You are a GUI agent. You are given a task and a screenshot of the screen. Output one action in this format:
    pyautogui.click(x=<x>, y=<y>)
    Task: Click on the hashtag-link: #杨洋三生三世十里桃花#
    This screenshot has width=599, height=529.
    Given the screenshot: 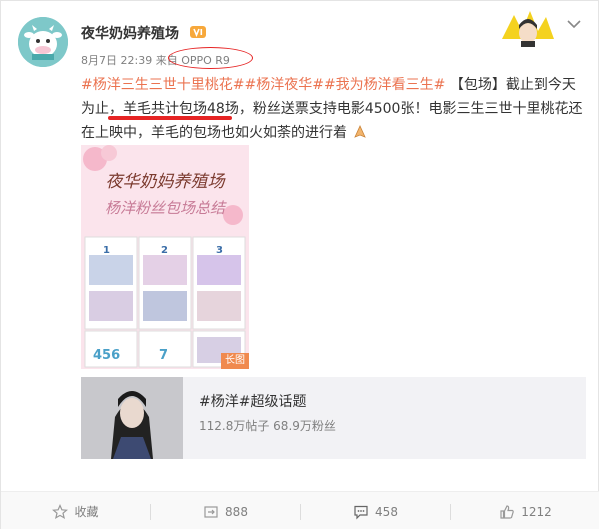 What is the action you would take?
    pyautogui.click(x=162, y=85)
    